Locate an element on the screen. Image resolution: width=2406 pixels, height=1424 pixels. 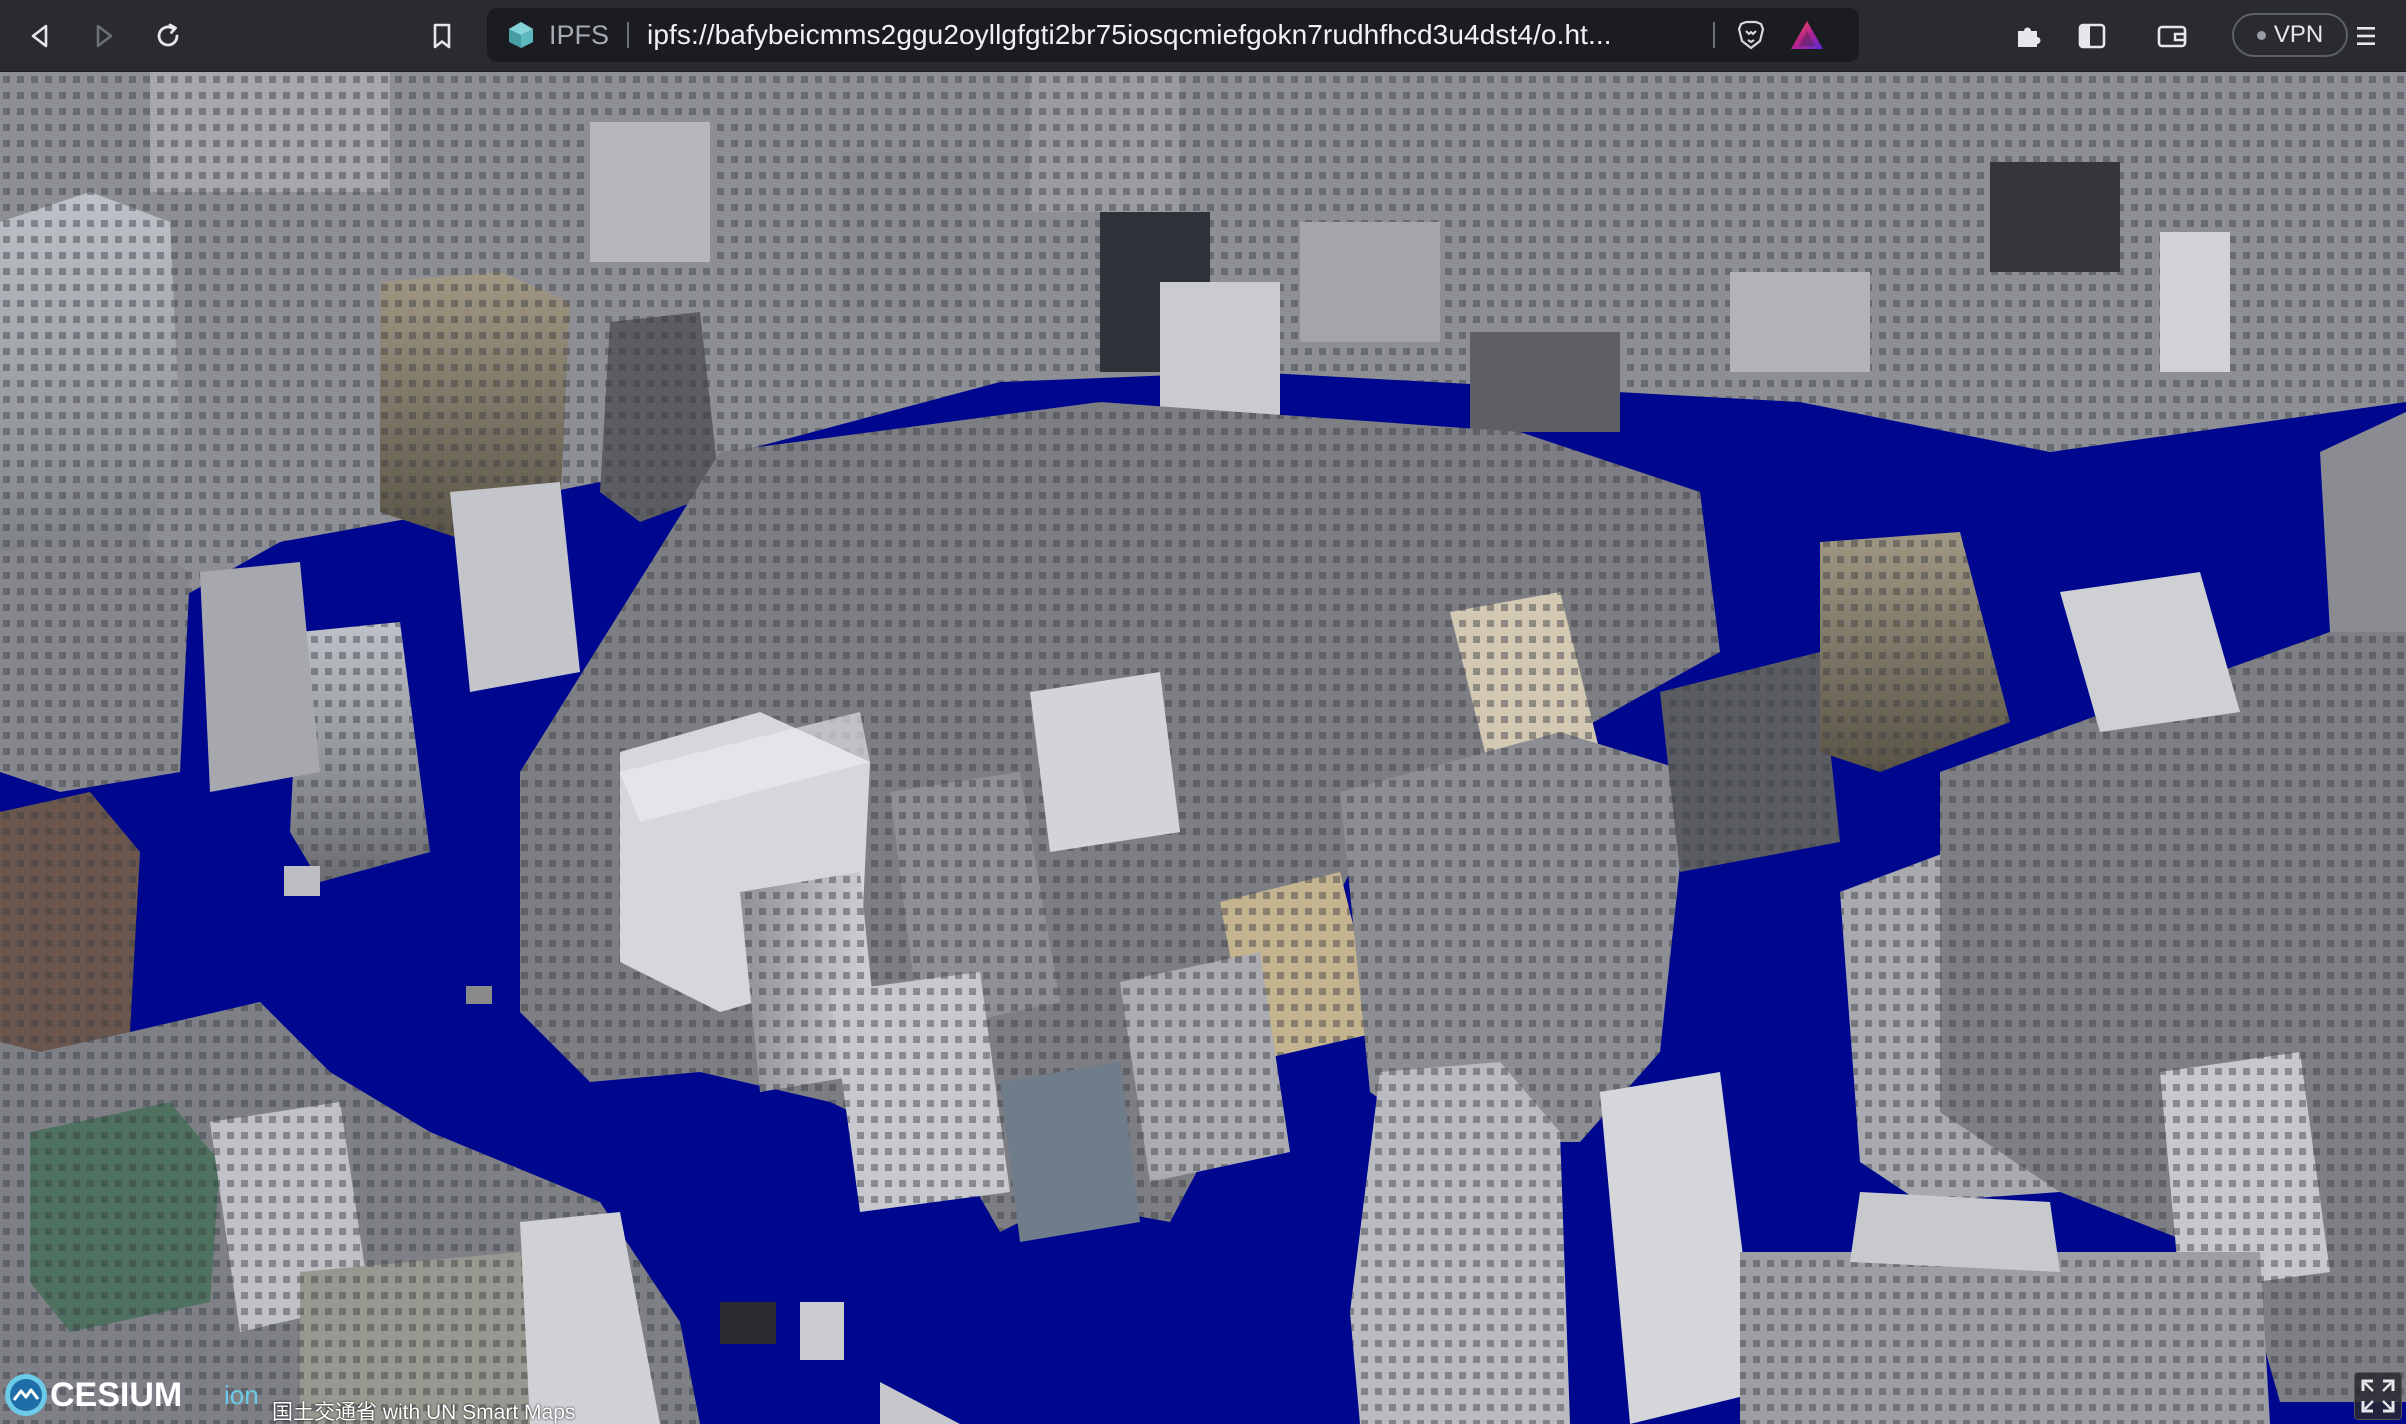
brave-lion-icon is located at coordinates (1751, 35).